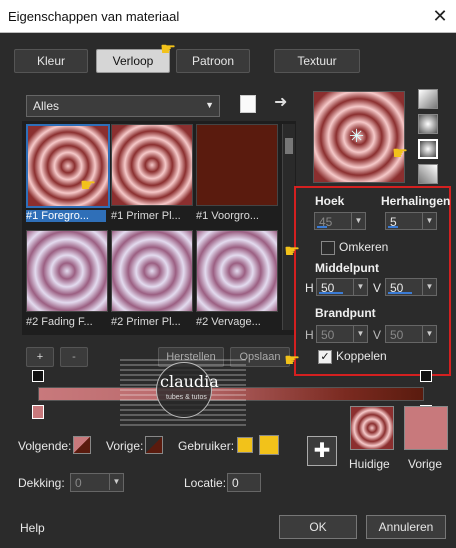 The height and width of the screenshot is (548, 456). What do you see at coordinates (97, 482) in the screenshot?
I see `opacity-stepper: 0 ▼` at bounding box center [97, 482].